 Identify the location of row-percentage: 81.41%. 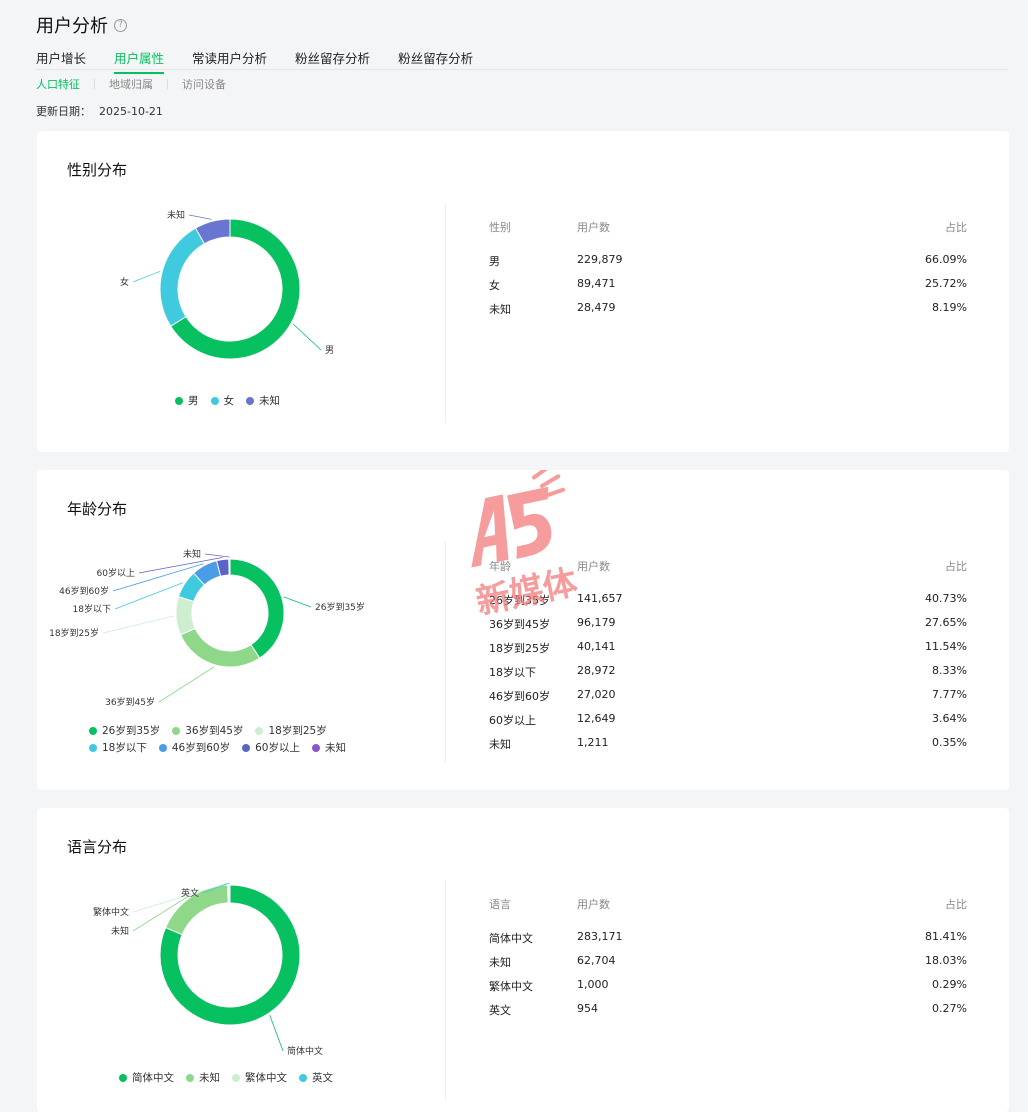
(946, 936).